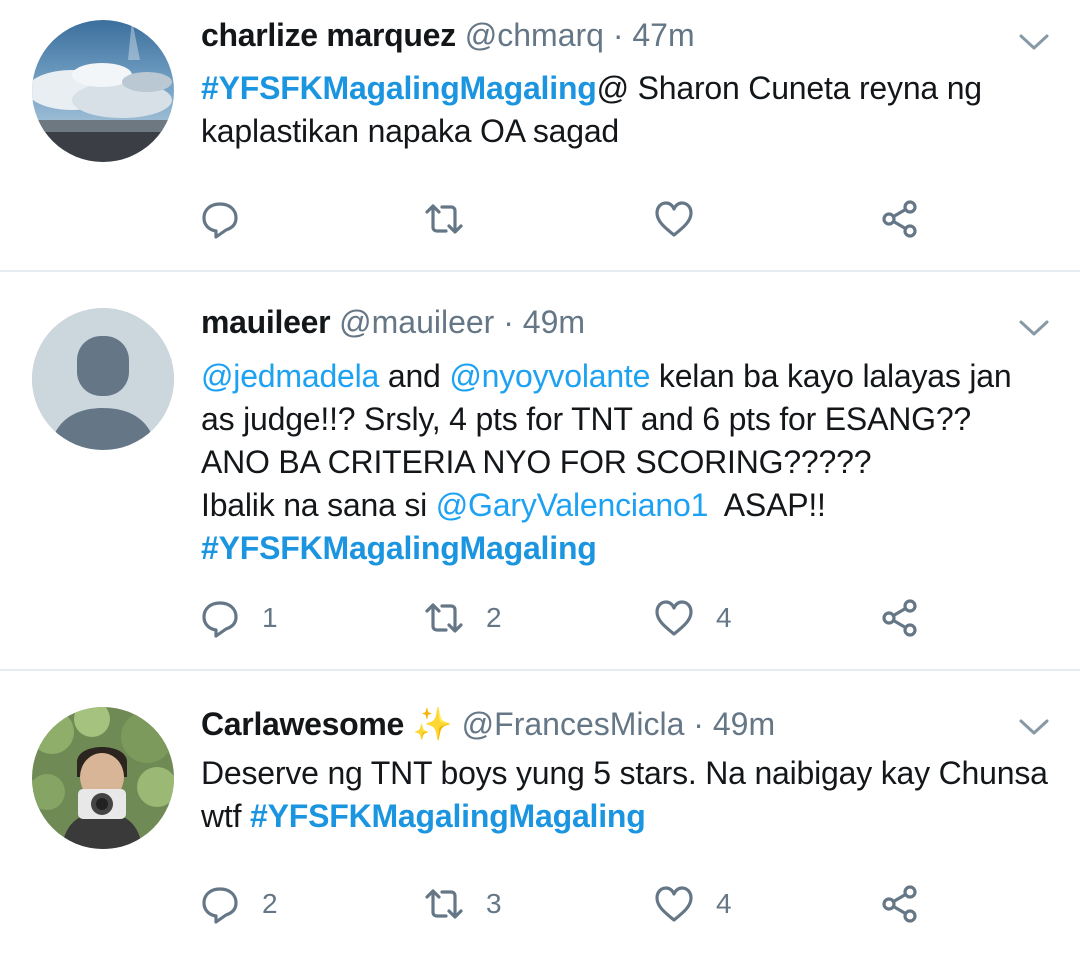 This screenshot has width=1080, height=955. Describe the element at coordinates (270, 903) in the screenshot. I see `reply-count: 2` at that location.